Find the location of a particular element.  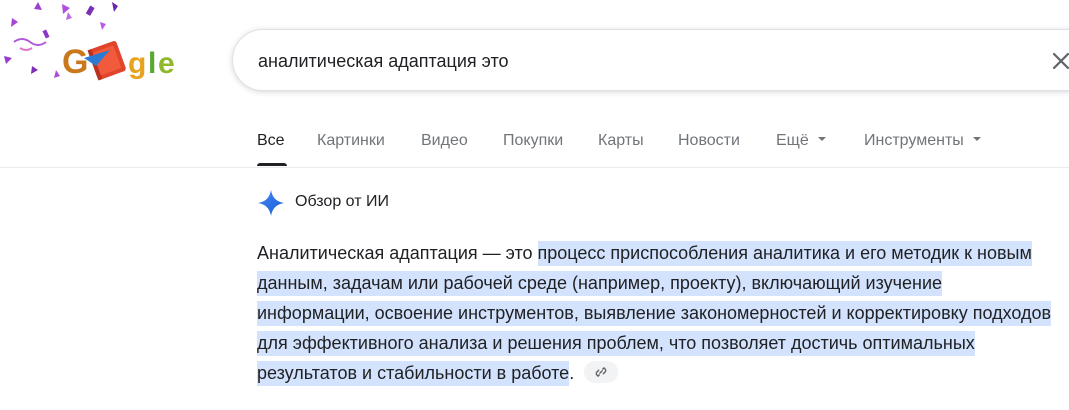

source-link-button is located at coordinates (601, 372).